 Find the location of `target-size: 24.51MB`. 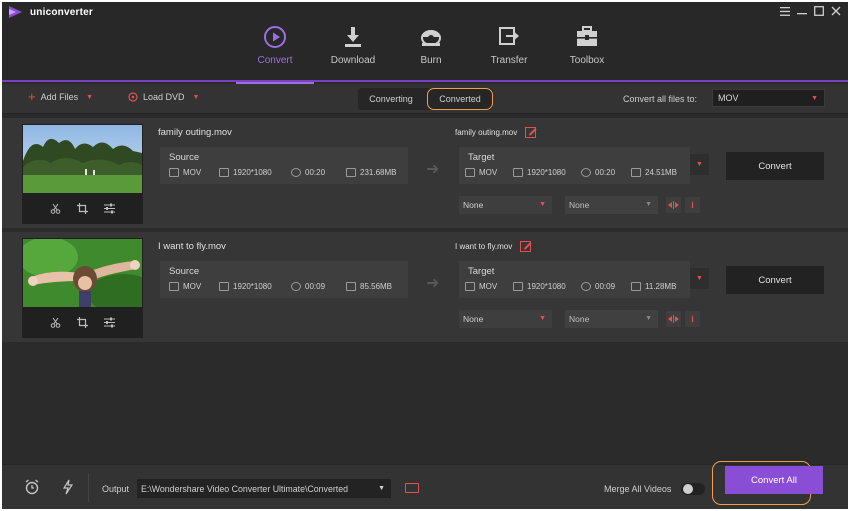

target-size: 24.51MB is located at coordinates (654, 172).